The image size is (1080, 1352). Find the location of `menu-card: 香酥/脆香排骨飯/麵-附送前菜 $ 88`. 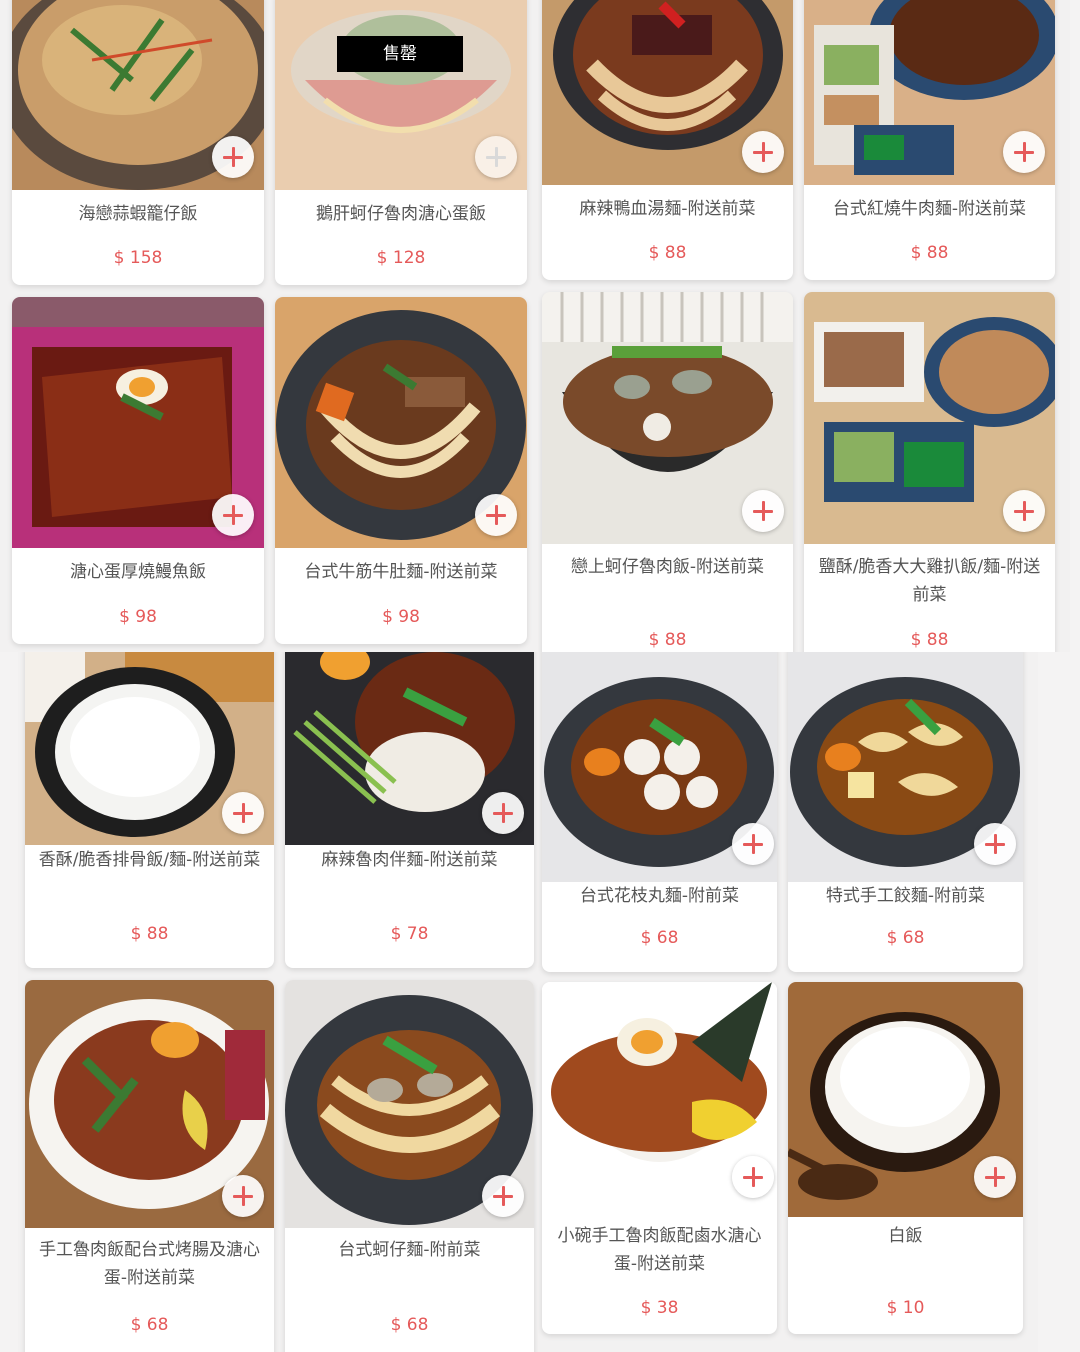

menu-card: 香酥/脆香排骨飯/麵-附送前菜 $ 88 is located at coordinates (149, 810).